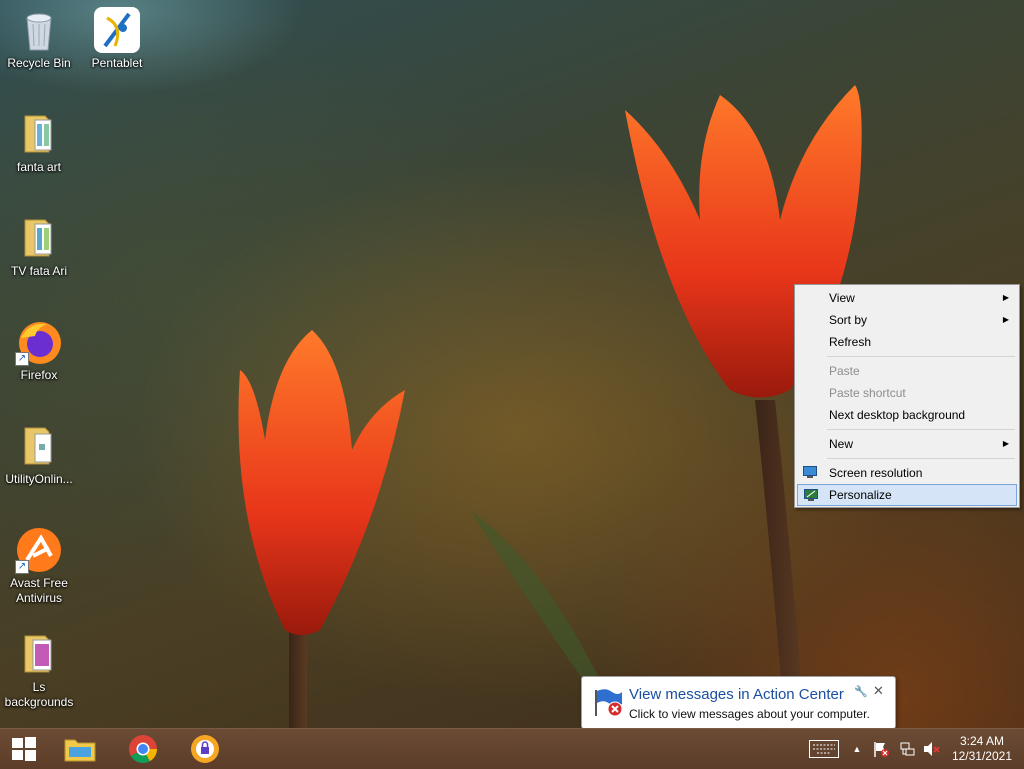 The width and height of the screenshot is (1024, 769). What do you see at coordinates (860, 495) in the screenshot?
I see `menu-item-label: Personalize` at bounding box center [860, 495].